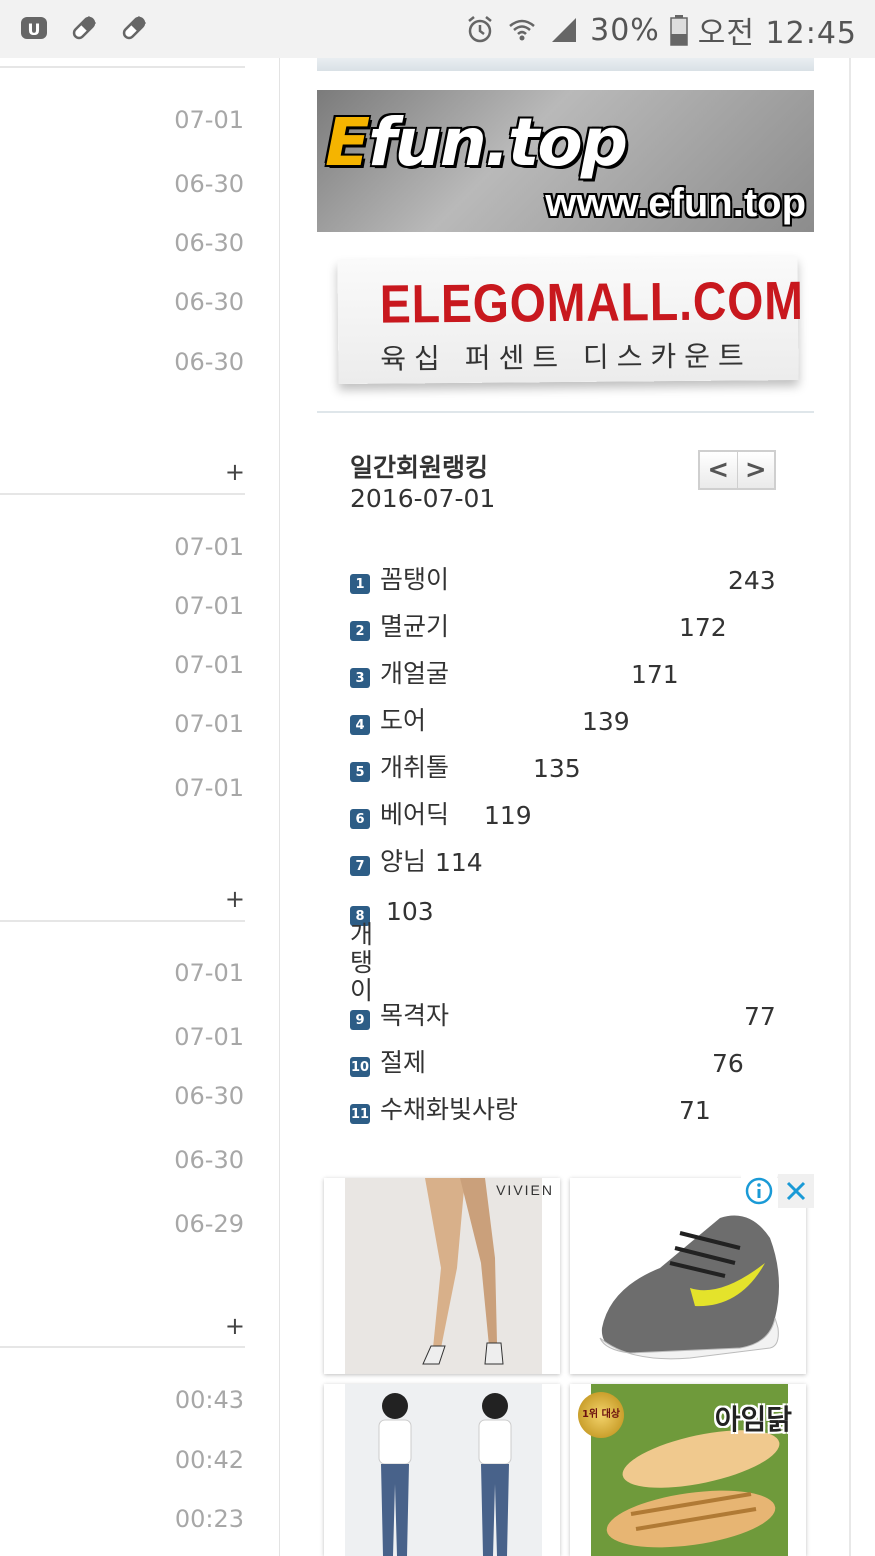 This screenshot has width=875, height=1556. Describe the element at coordinates (703, 627) in the screenshot. I see `rank-score: 172` at that location.